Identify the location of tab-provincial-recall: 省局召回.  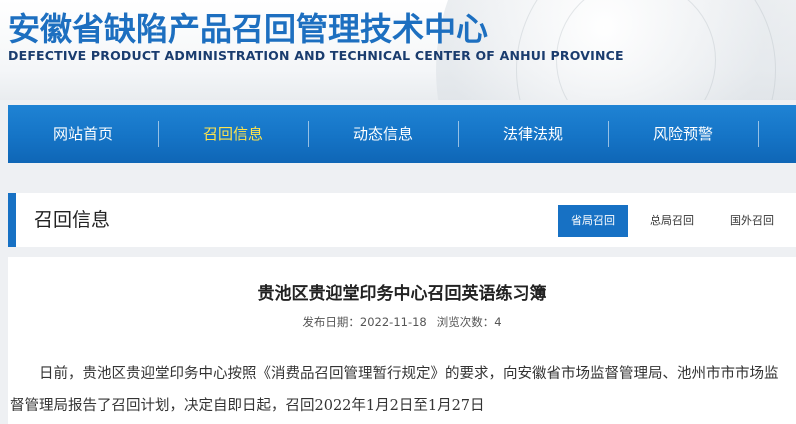
(593, 221).